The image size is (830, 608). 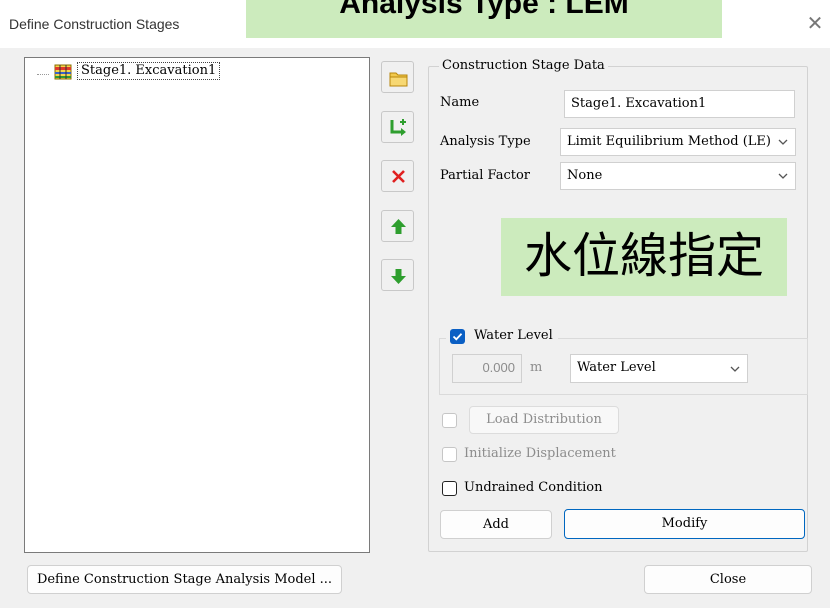 I want to click on move-down-button, so click(x=397, y=275).